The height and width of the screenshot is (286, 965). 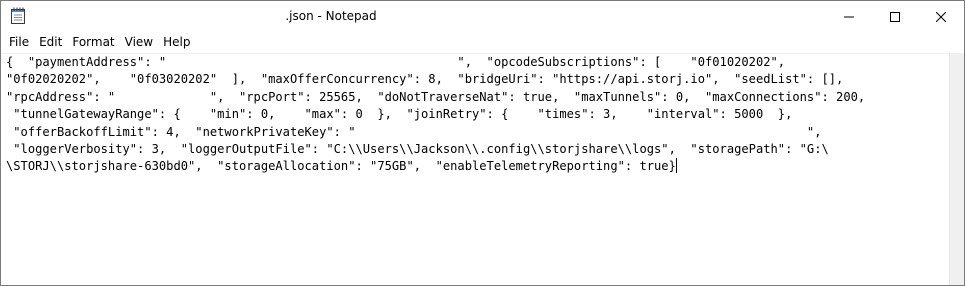 What do you see at coordinates (19, 42) in the screenshot?
I see `menu-file: File` at bounding box center [19, 42].